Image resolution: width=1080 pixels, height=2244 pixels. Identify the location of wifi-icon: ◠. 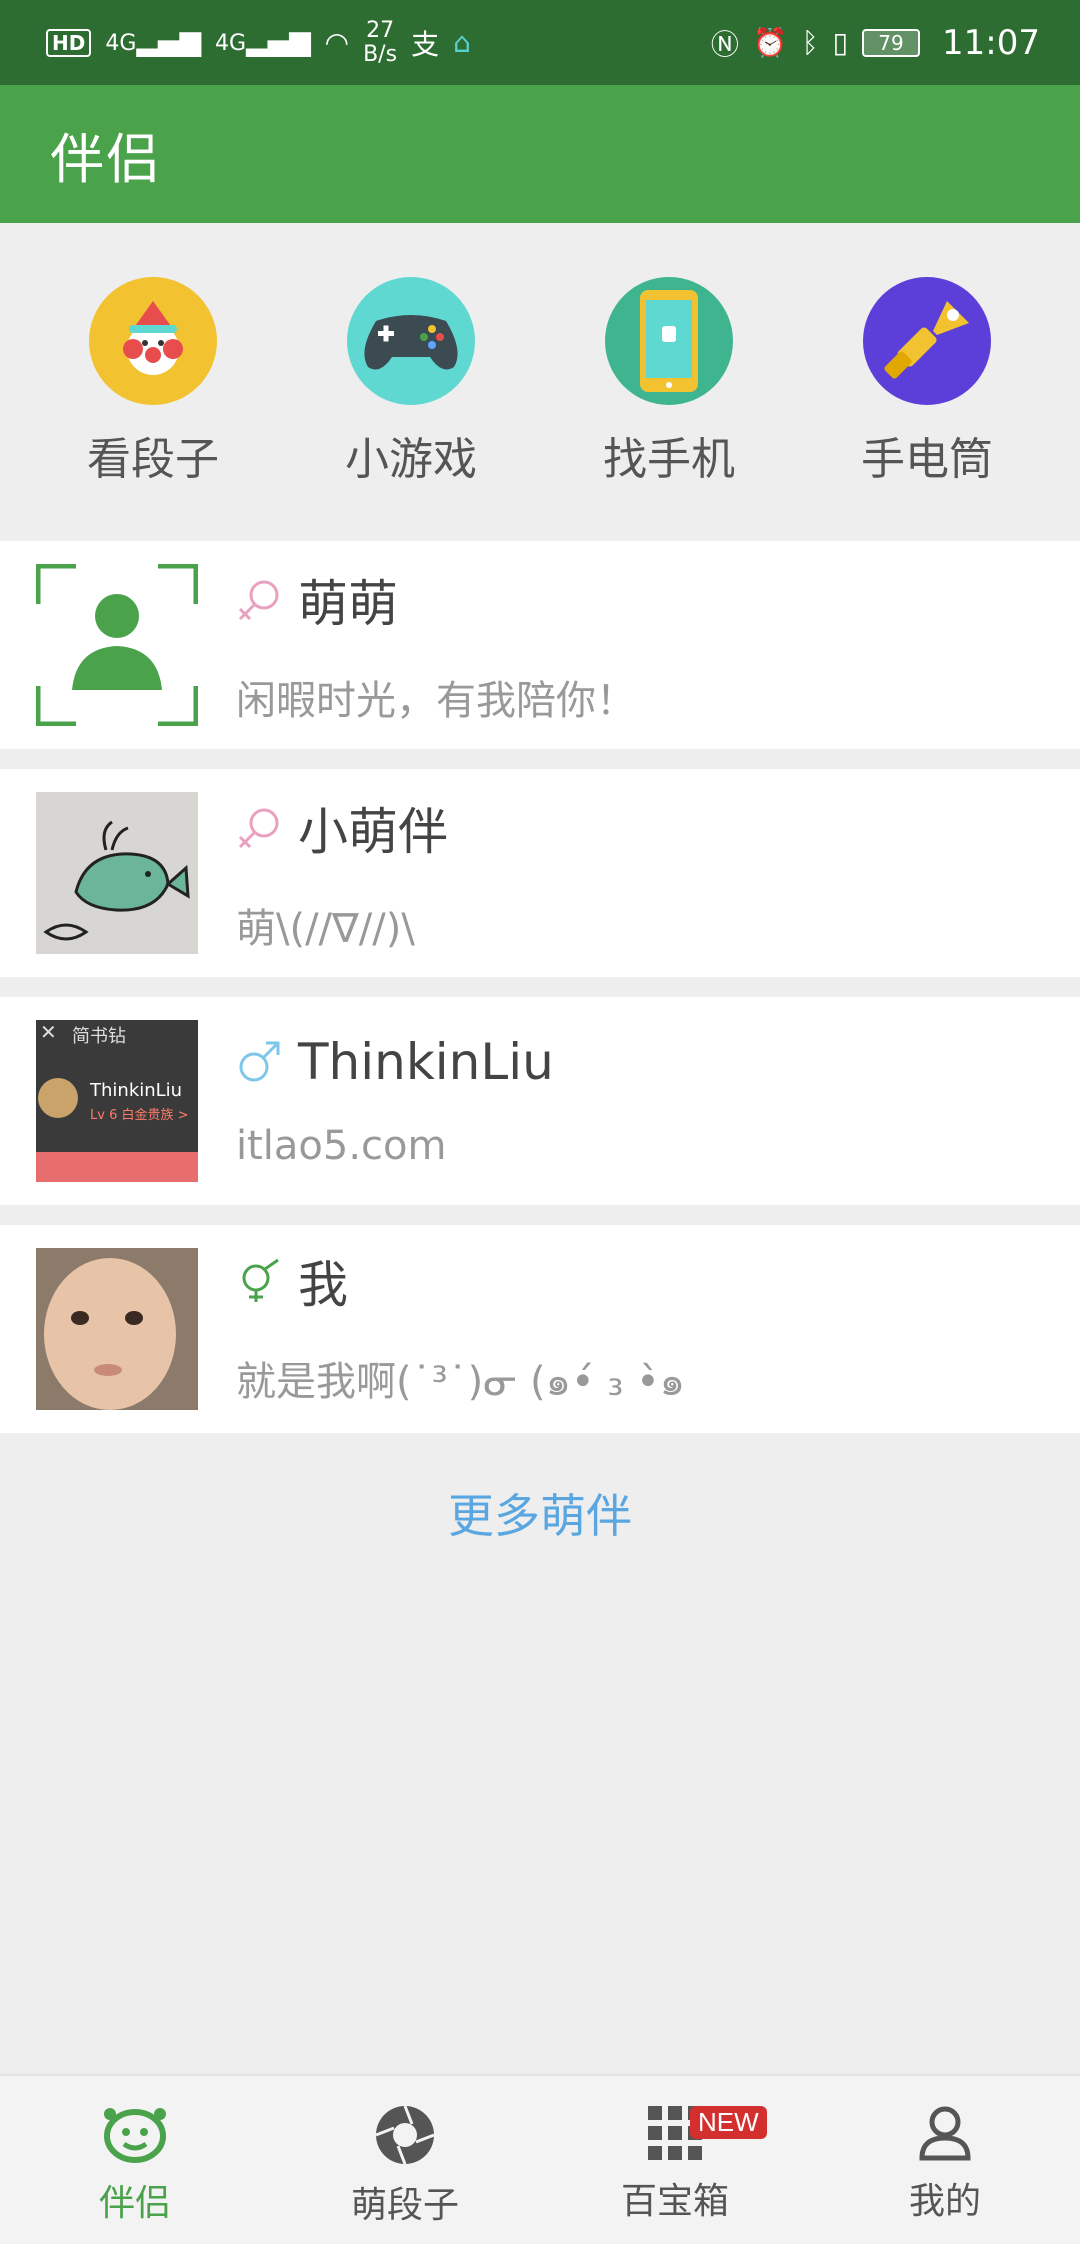
(337, 42).